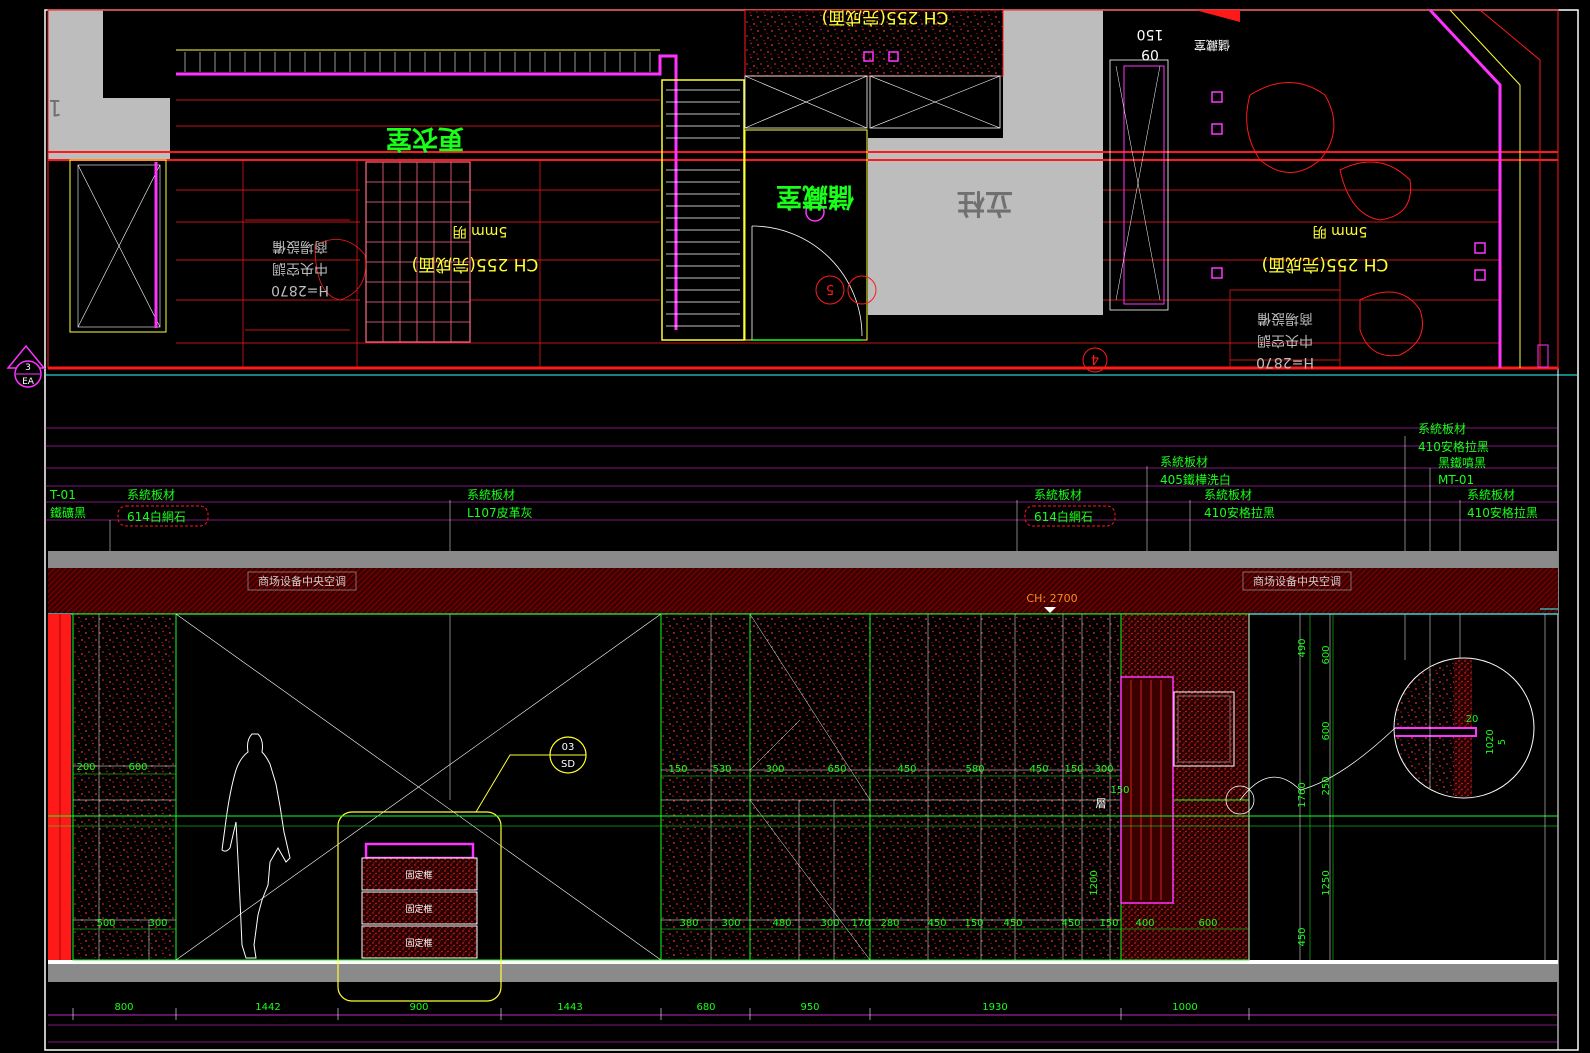  What do you see at coordinates (1340, 231) in the screenshot?
I see `plan-mm-note-b: 5mm 明` at bounding box center [1340, 231].